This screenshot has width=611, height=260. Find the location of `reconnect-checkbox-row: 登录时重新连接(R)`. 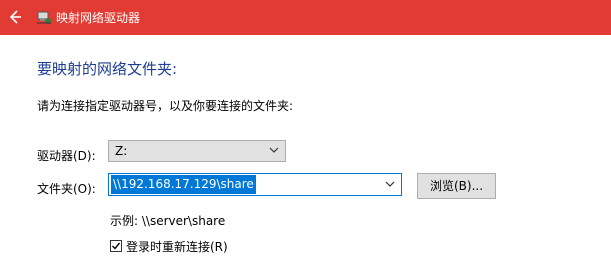

reconnect-checkbox-row: 登录时重新连接(R) is located at coordinates (169, 246).